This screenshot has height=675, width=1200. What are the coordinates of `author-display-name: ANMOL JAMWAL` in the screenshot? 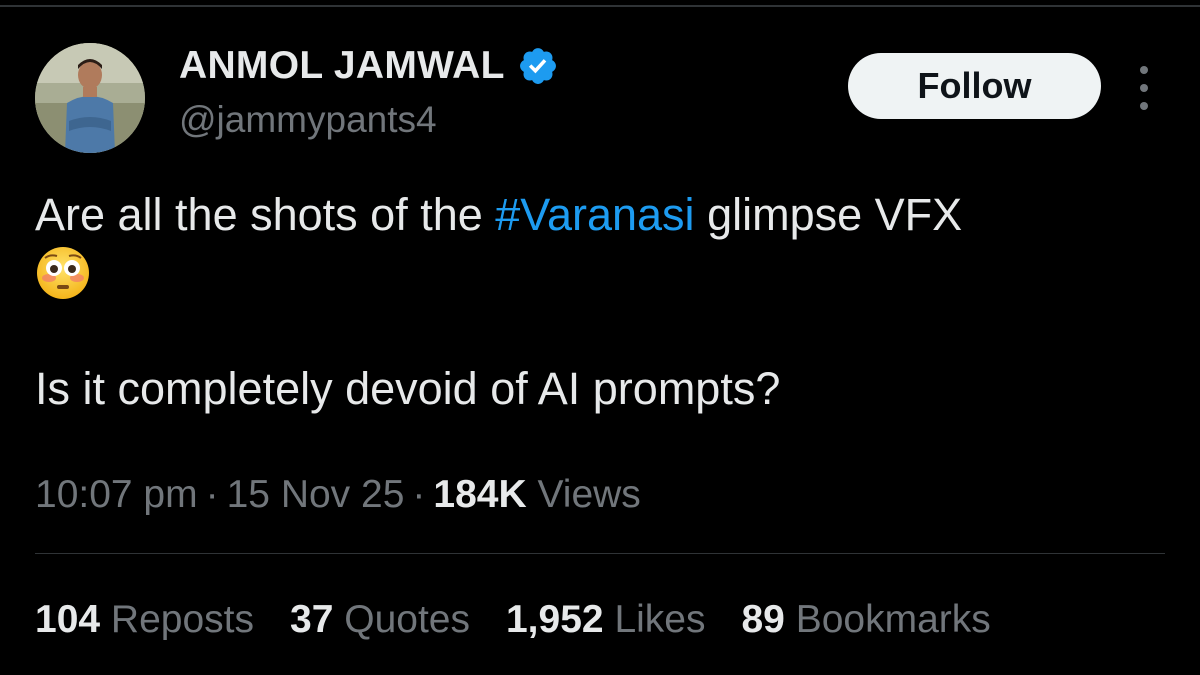 It's located at (369, 66).